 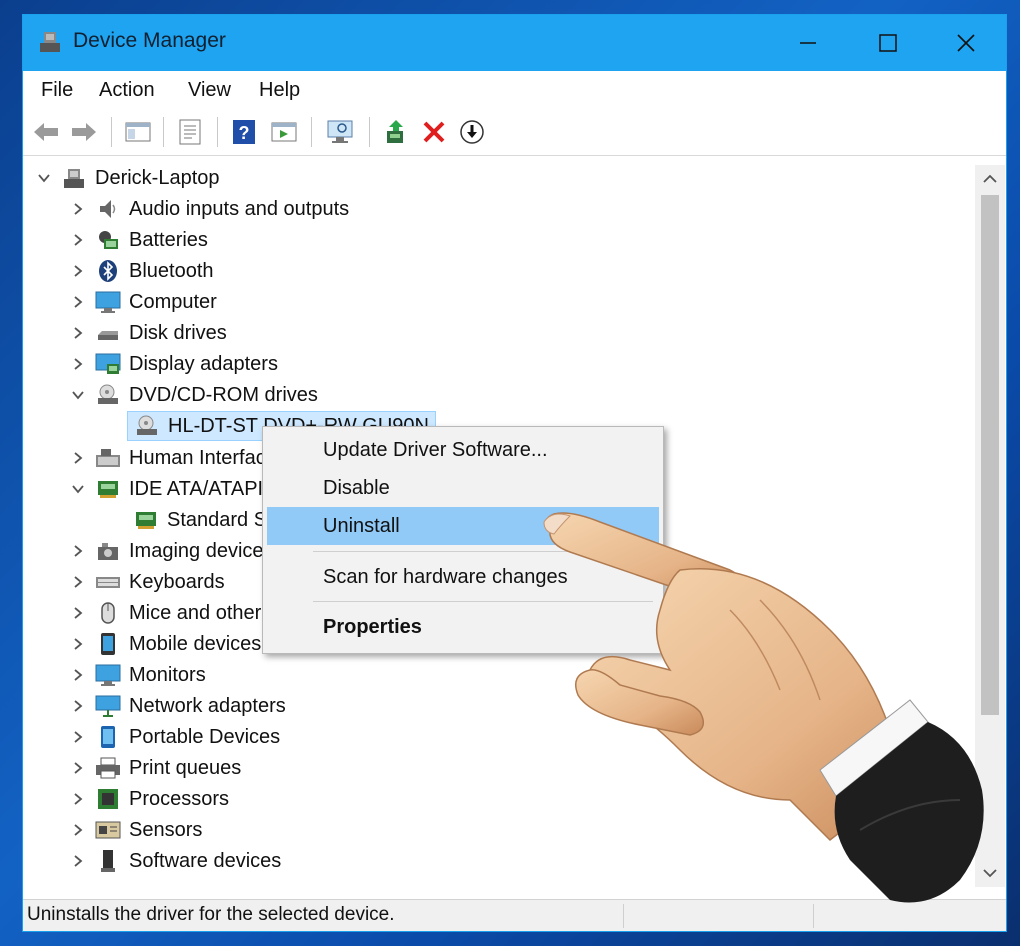 What do you see at coordinates (463, 526) in the screenshot?
I see `menu-uninstall: Uninstall` at bounding box center [463, 526].